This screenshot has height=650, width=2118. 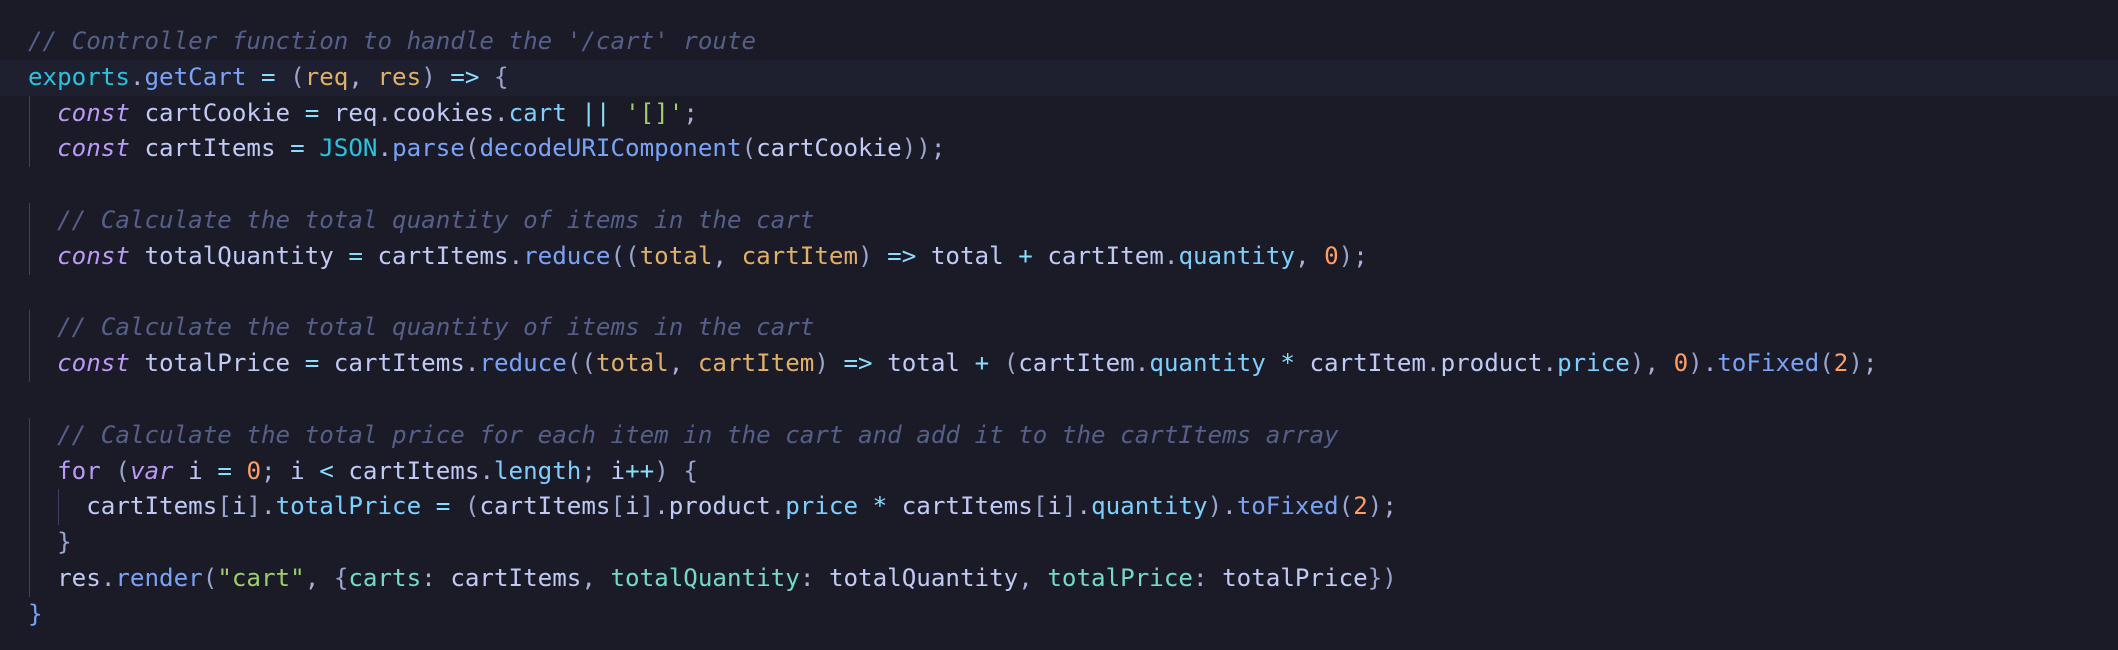 What do you see at coordinates (1059, 77) in the screenshot?
I see `code-line: exports.getCart = (req, res) => {` at bounding box center [1059, 77].